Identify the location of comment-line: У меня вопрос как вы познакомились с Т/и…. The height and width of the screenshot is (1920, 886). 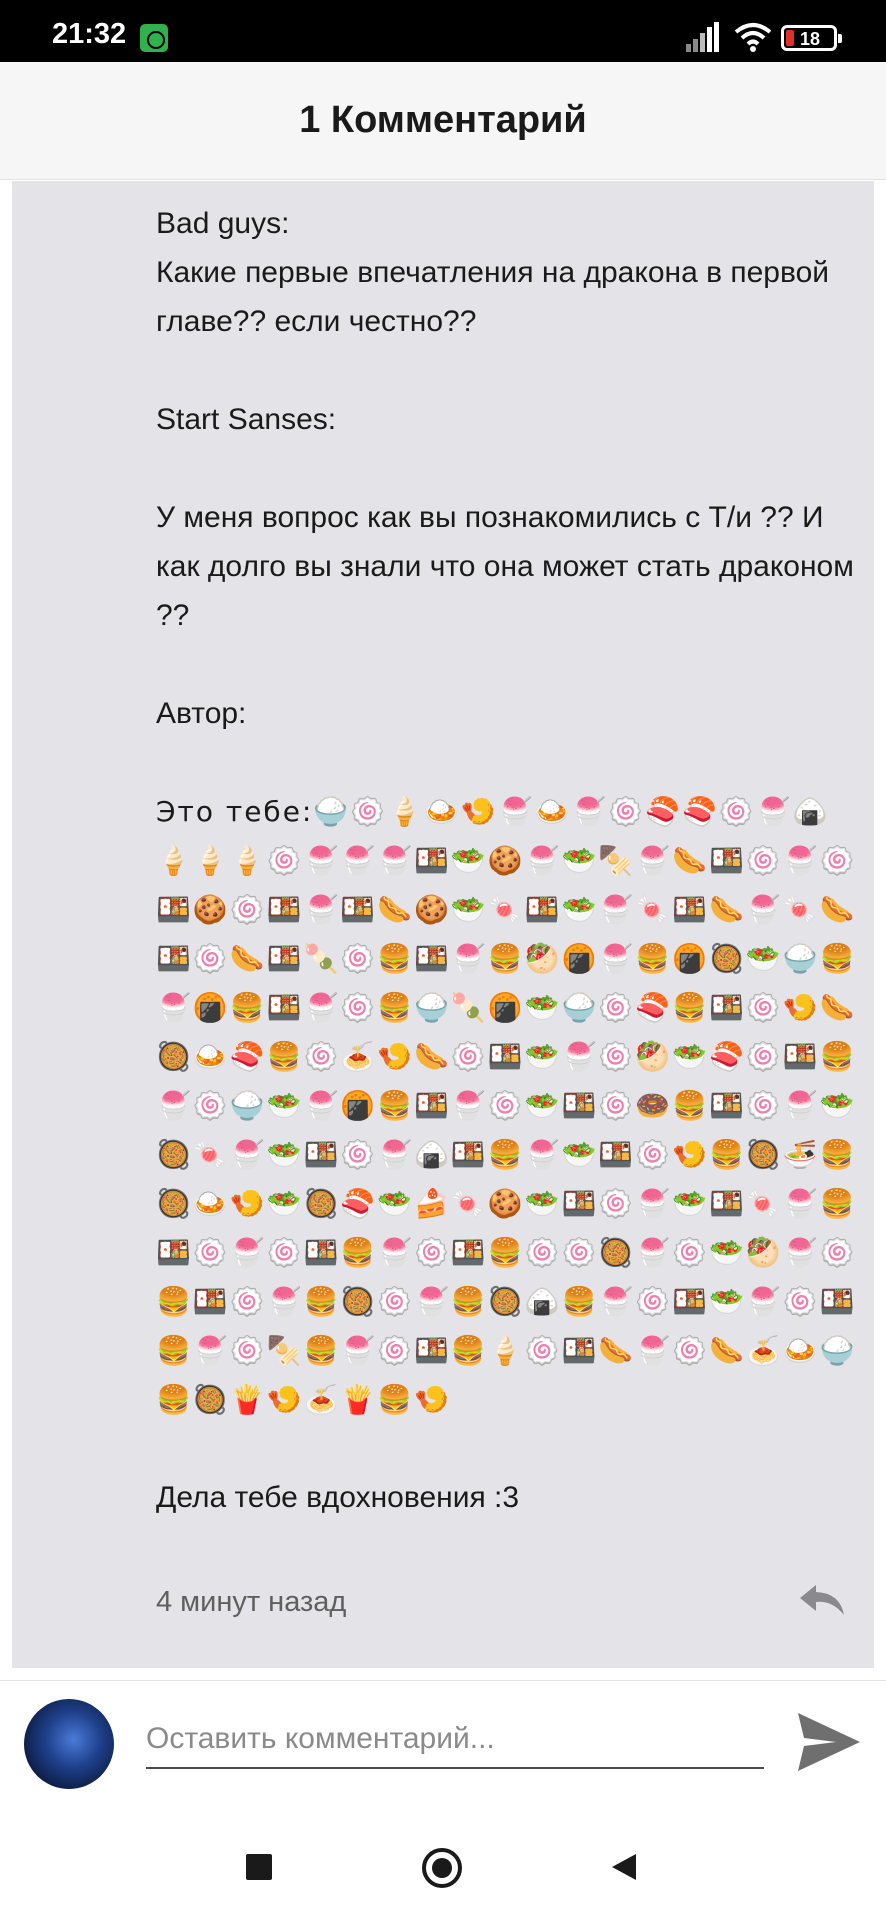
(509, 566).